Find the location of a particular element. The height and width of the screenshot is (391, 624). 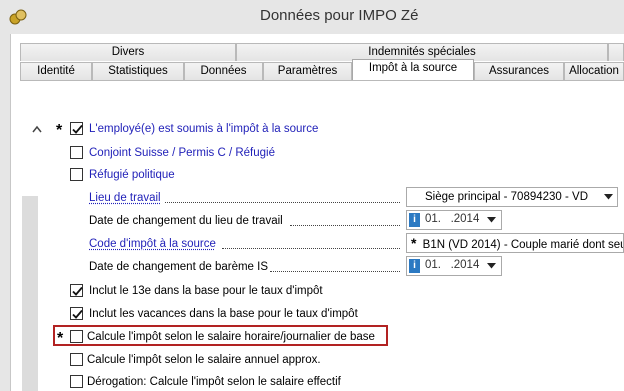

conjoint-label: Conjoint Suisse / Permis C / Réfugié is located at coordinates (182, 153).